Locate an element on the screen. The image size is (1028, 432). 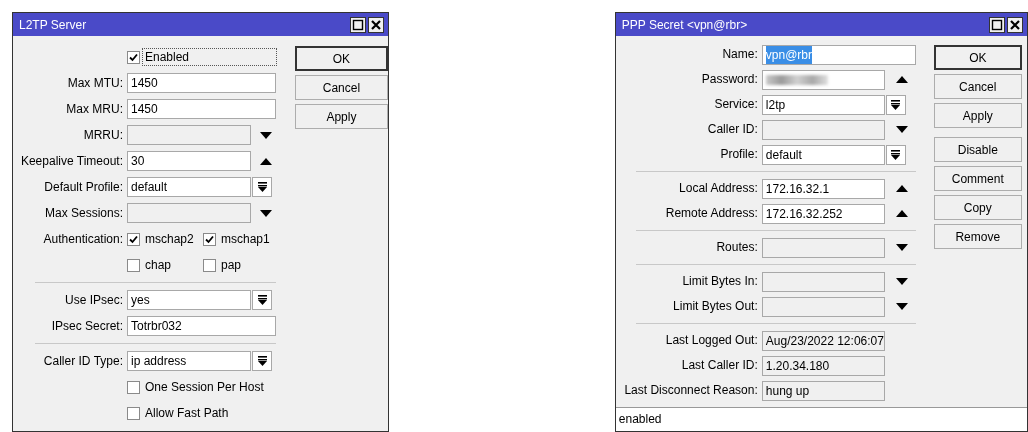
window-title: PPP Secret <vpn@rbr> is located at coordinates (685, 24).